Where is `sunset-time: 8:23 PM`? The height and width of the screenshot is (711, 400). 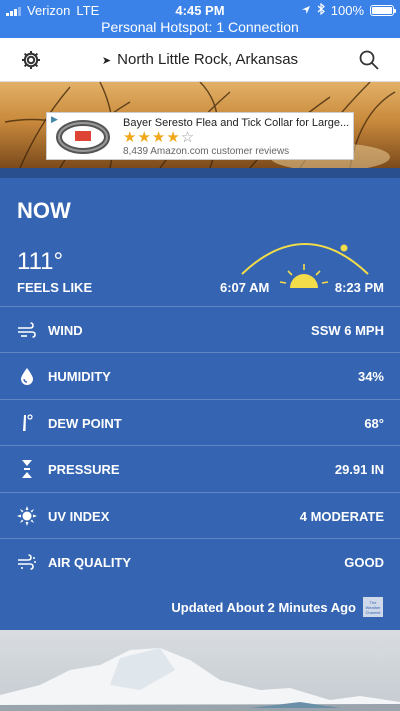 sunset-time: 8:23 PM is located at coordinates (359, 287).